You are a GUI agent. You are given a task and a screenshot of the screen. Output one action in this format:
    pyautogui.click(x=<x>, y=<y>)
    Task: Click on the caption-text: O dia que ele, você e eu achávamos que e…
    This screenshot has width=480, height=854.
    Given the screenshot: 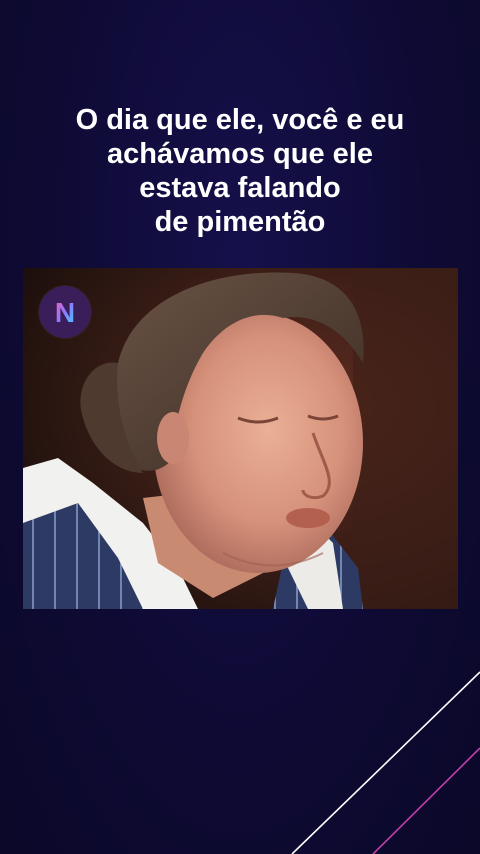 What is the action you would take?
    pyautogui.click(x=240, y=171)
    